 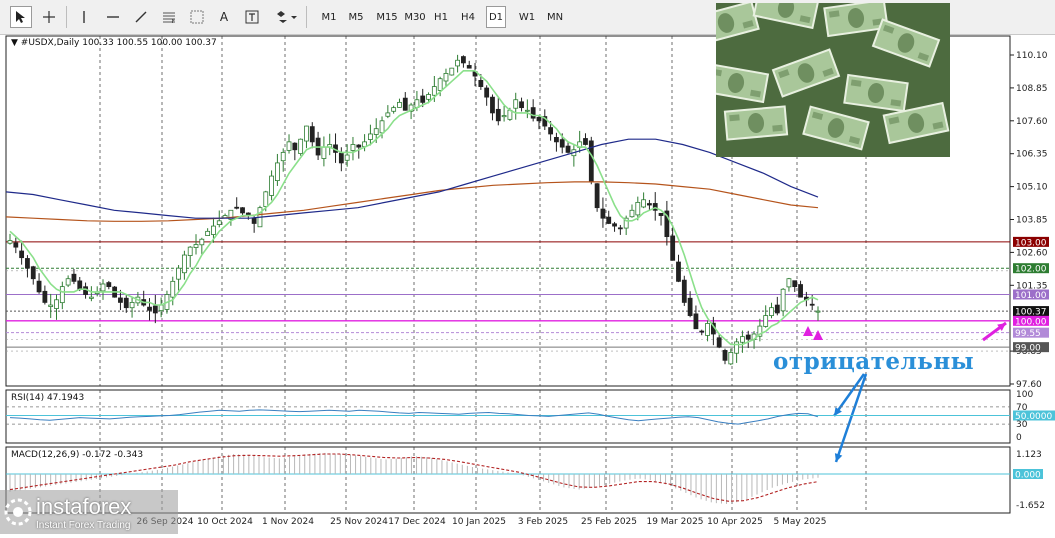 I want to click on x-tick-label: 1 Nov 2024, so click(x=288, y=522).